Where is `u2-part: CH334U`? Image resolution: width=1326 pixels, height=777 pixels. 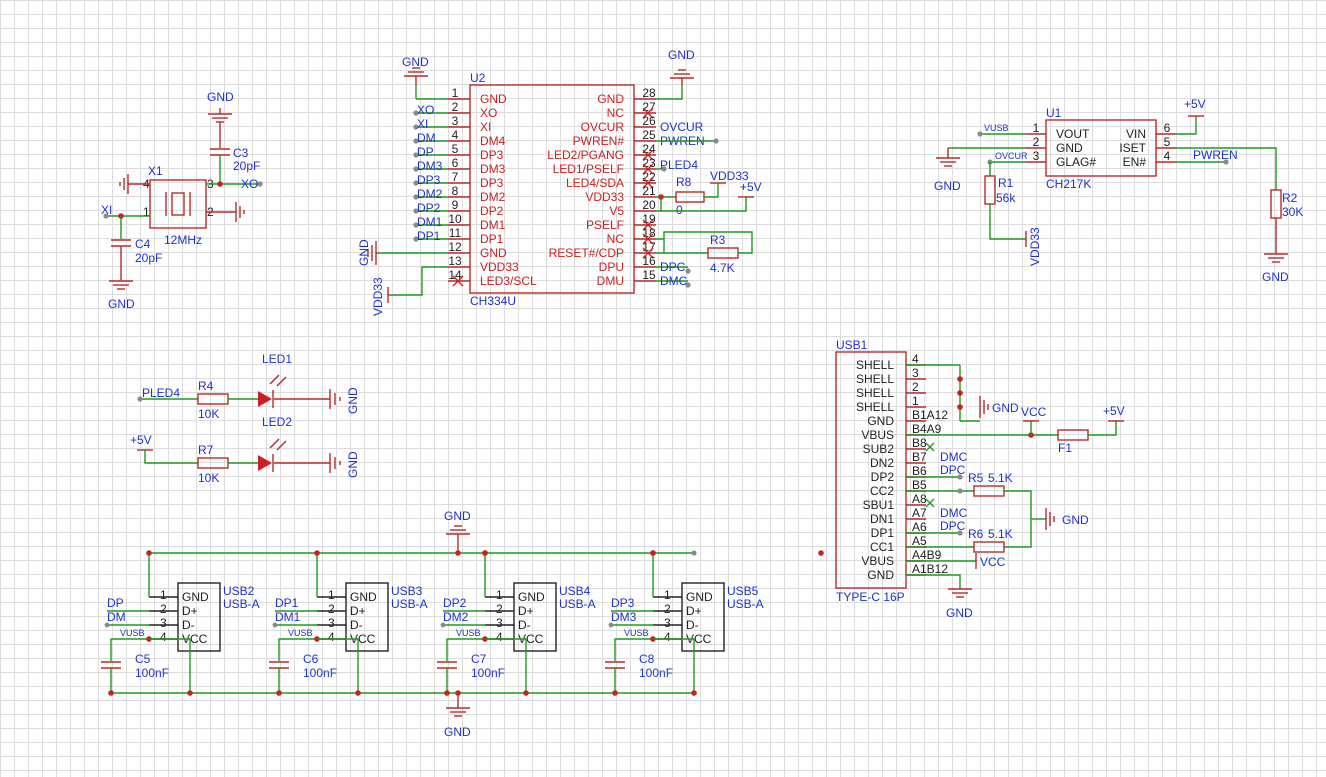
u2-part: CH334U is located at coordinates (493, 301).